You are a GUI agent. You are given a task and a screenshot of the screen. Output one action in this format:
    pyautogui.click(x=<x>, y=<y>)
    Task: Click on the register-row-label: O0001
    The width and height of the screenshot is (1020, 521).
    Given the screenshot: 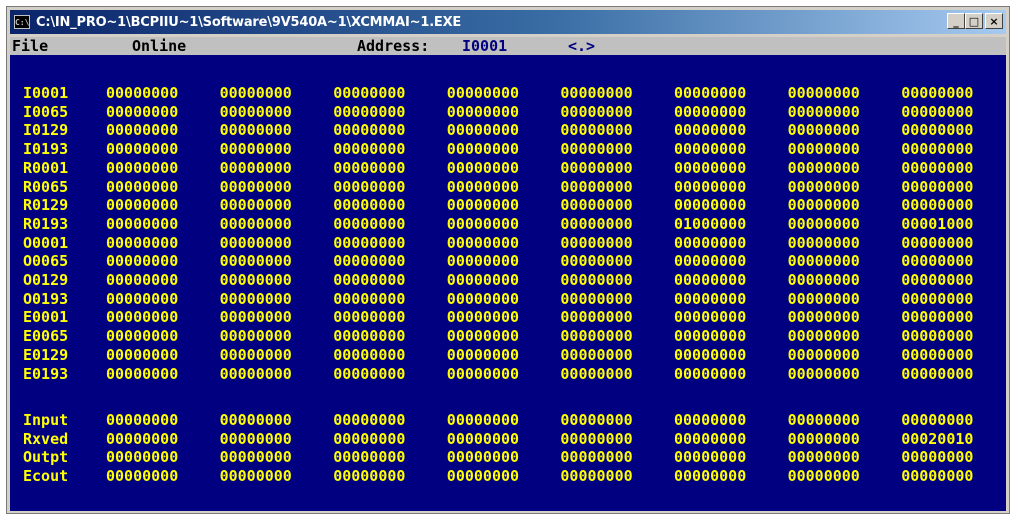 What is the action you would take?
    pyautogui.click(x=46, y=242)
    